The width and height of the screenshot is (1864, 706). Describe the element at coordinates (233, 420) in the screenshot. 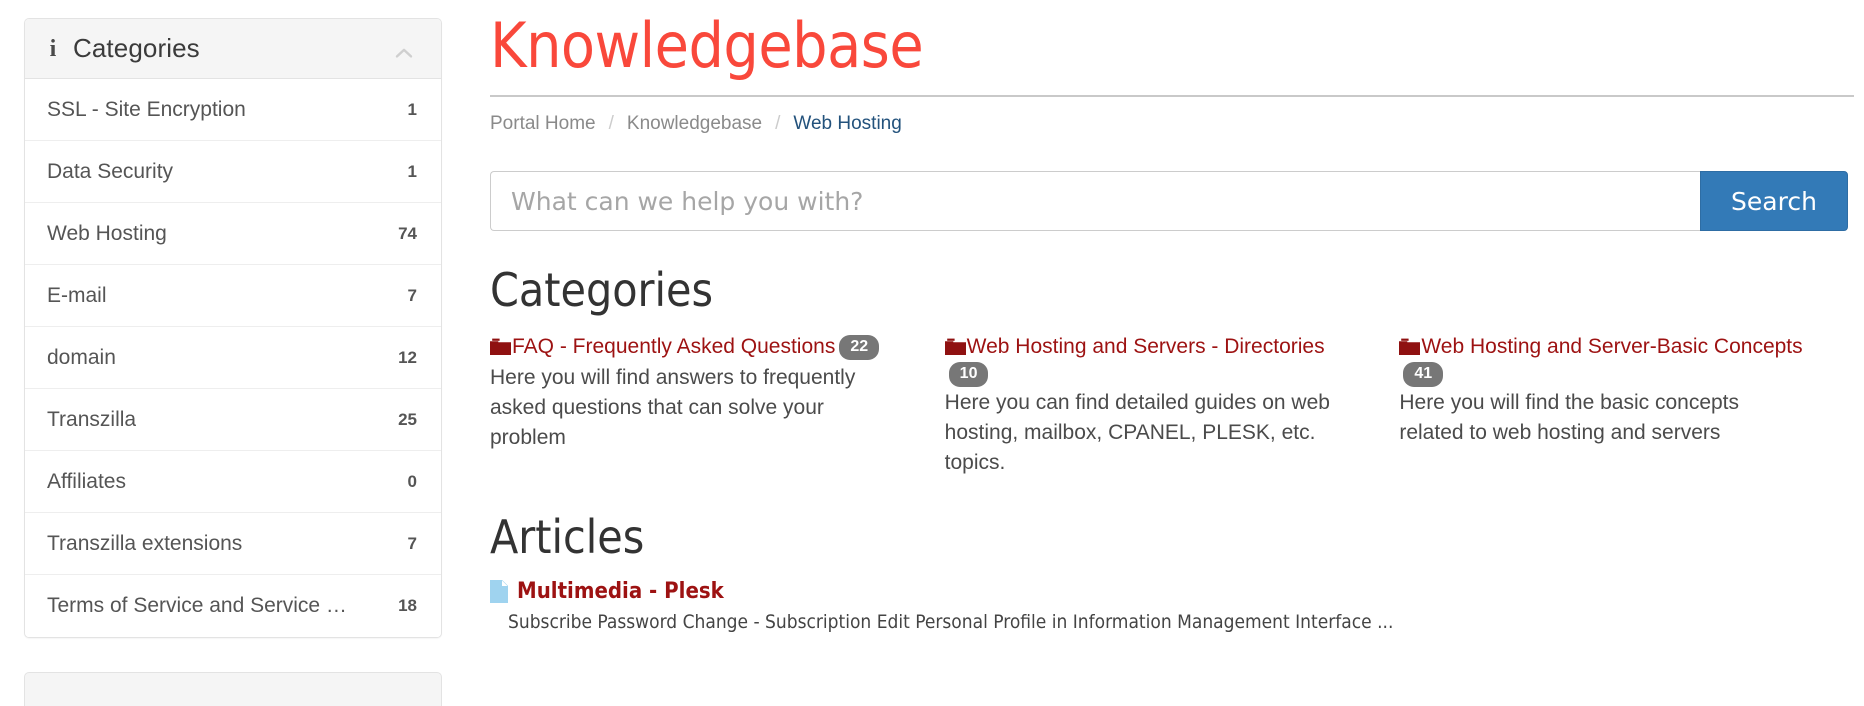

I see `sidebar-item-transzilla: Transzilla 25` at that location.